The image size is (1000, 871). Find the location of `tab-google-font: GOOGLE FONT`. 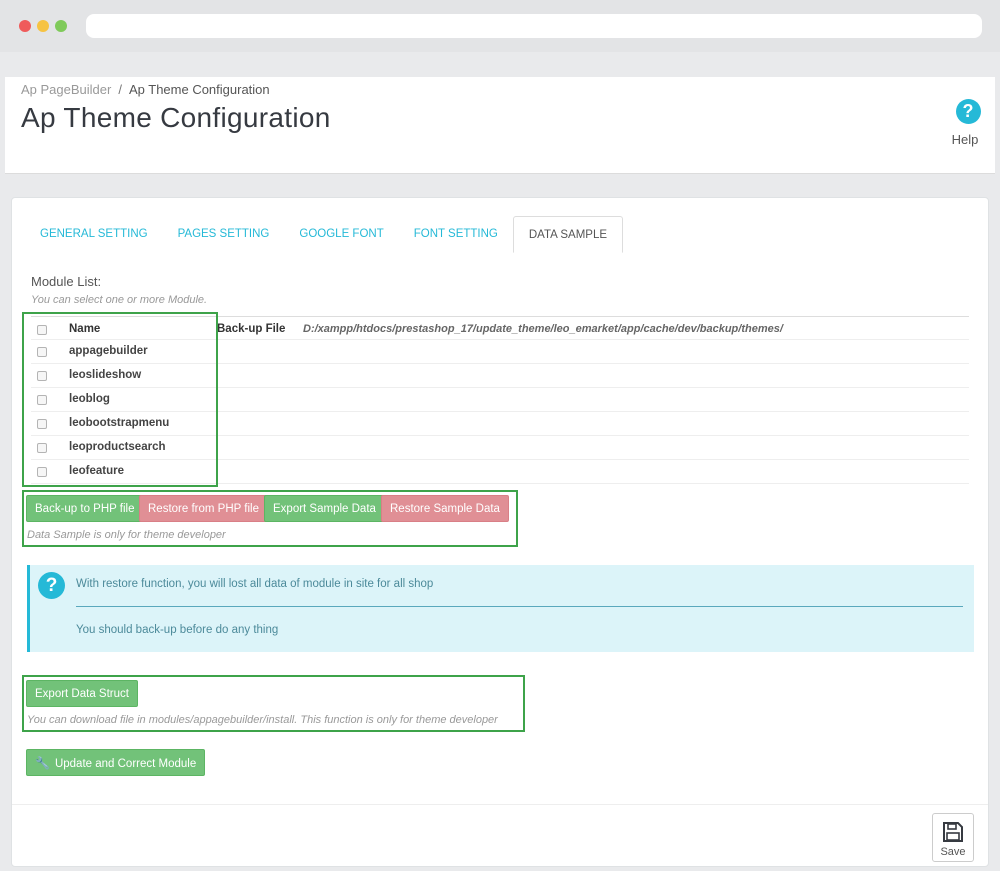

tab-google-font: GOOGLE FONT is located at coordinates (341, 234).